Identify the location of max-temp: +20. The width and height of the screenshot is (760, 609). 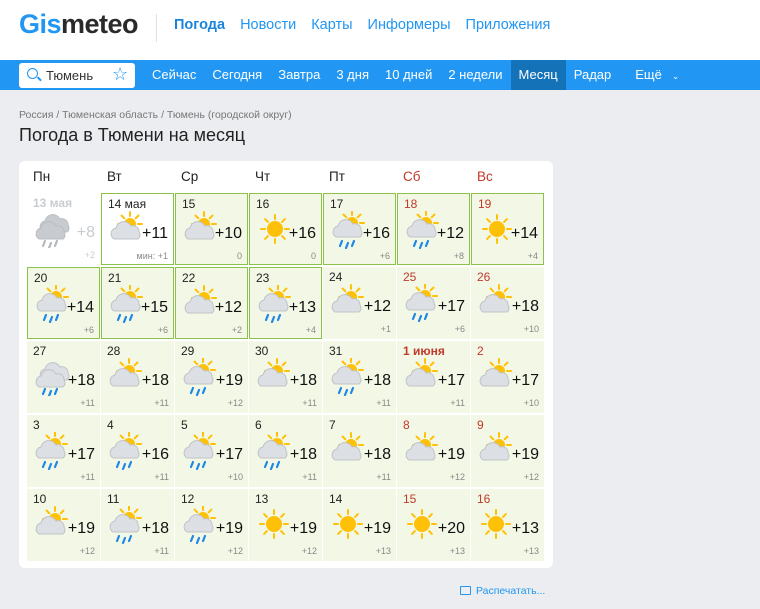
(451, 528).